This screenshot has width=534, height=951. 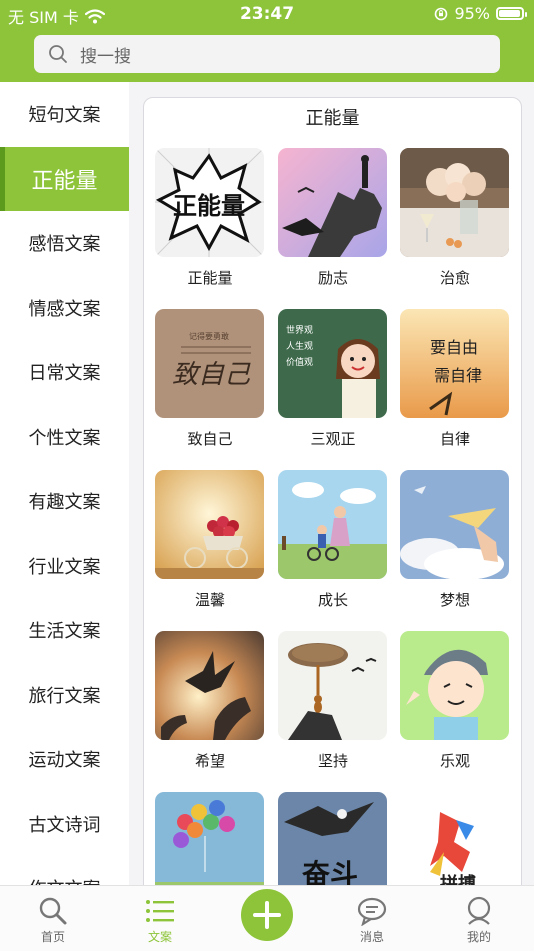 I want to click on sidebar-item-label: 个性文案, so click(x=64, y=438).